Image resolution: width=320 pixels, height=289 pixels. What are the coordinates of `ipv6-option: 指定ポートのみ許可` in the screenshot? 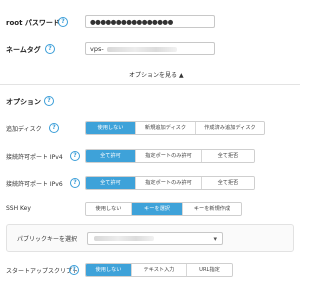 It's located at (169, 183).